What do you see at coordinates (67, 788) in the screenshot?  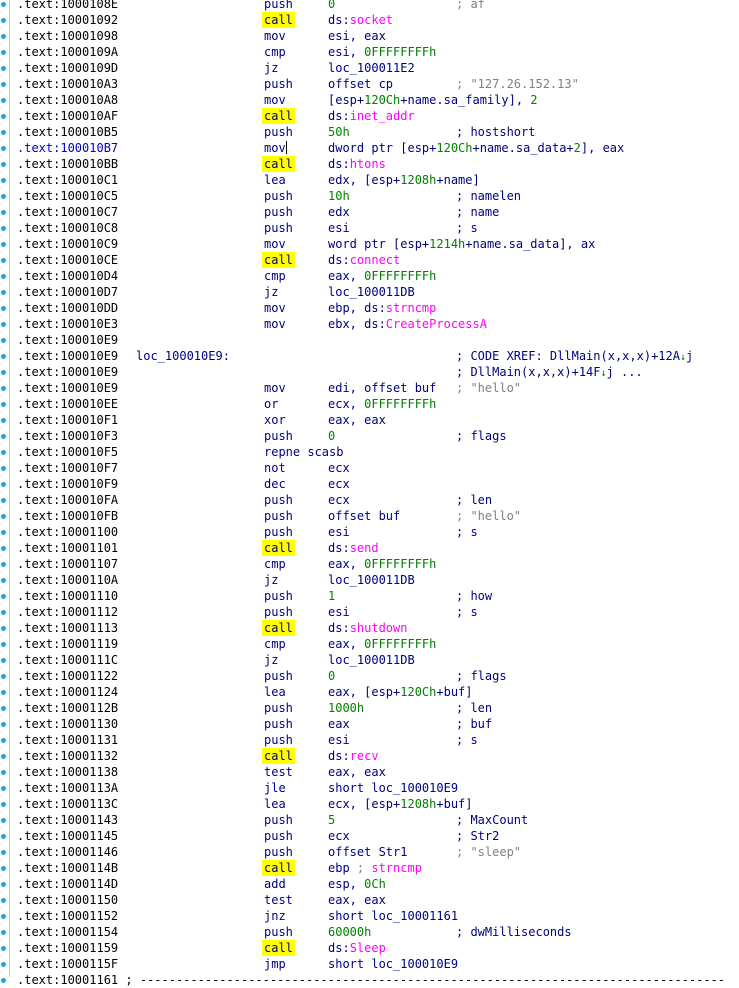 I see `address: .text:1000113A` at bounding box center [67, 788].